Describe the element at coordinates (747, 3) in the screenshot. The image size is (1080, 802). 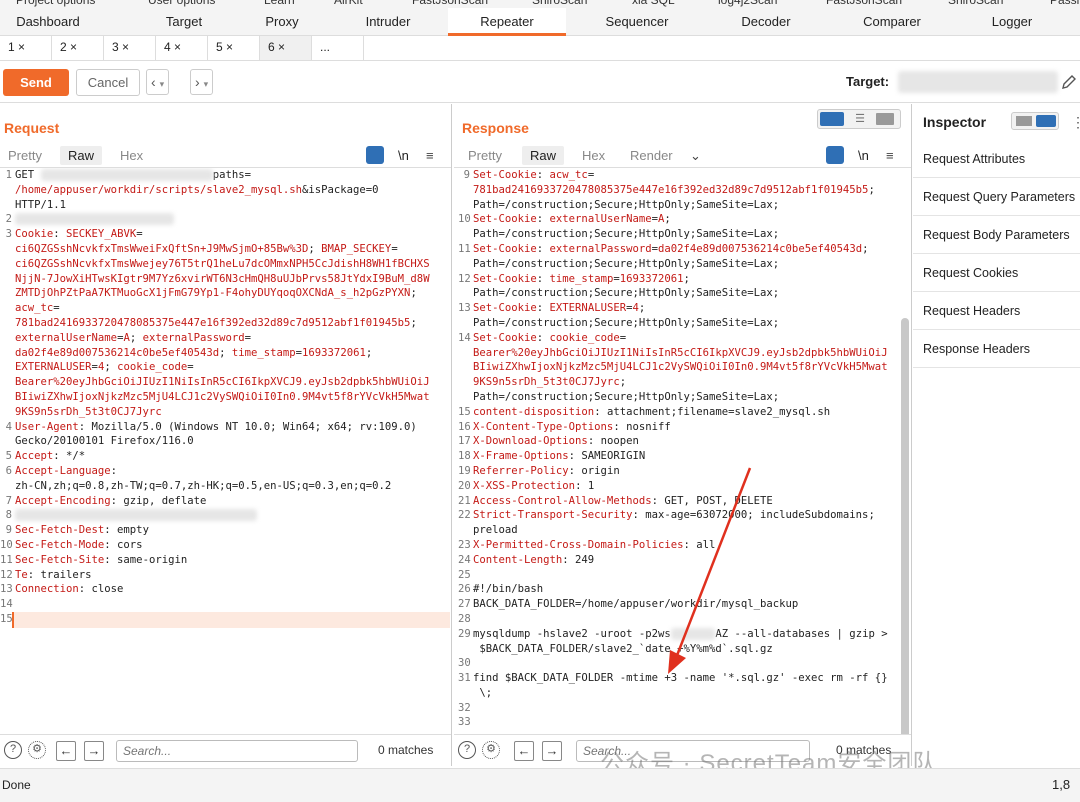
I see `clipped-tab: log4j2Scan` at that location.